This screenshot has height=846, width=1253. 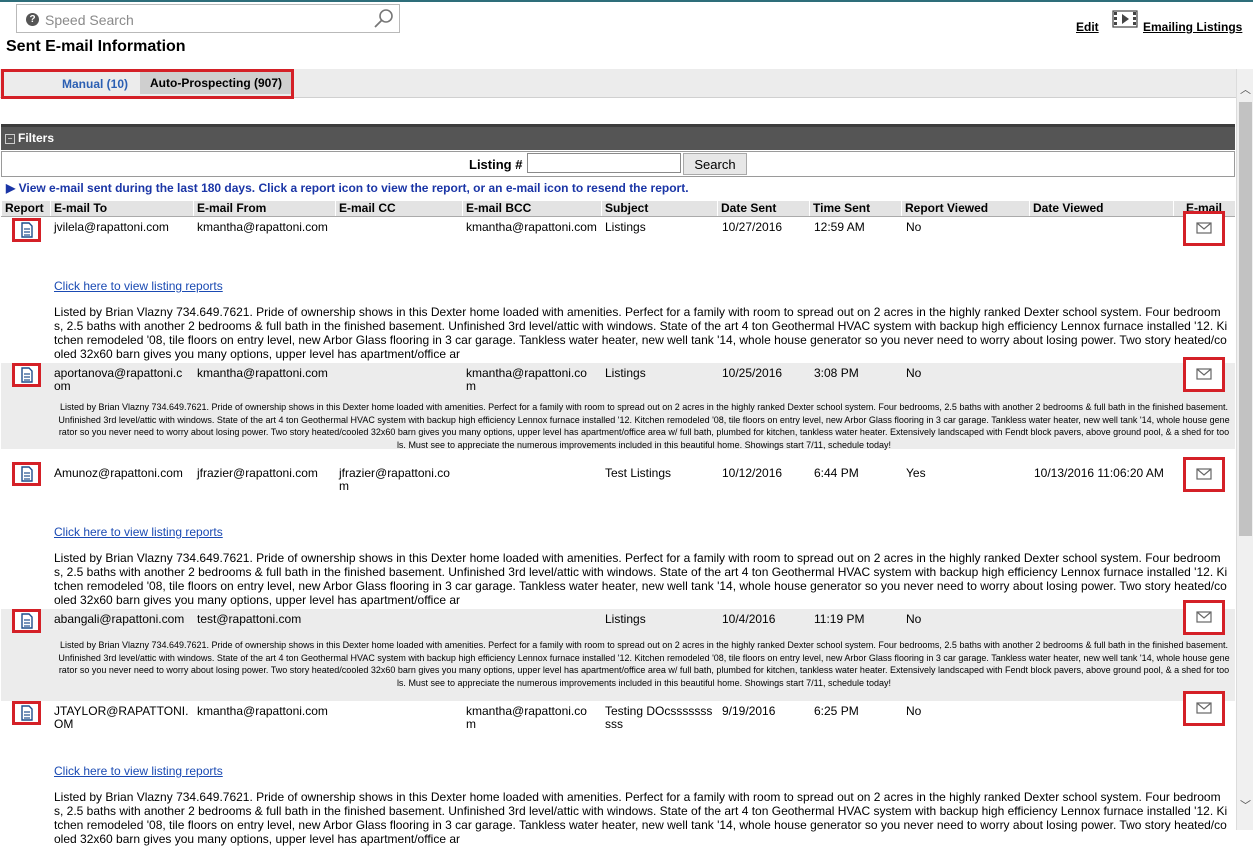 I want to click on time-sent: 11:19 PM, so click(x=839, y=619).